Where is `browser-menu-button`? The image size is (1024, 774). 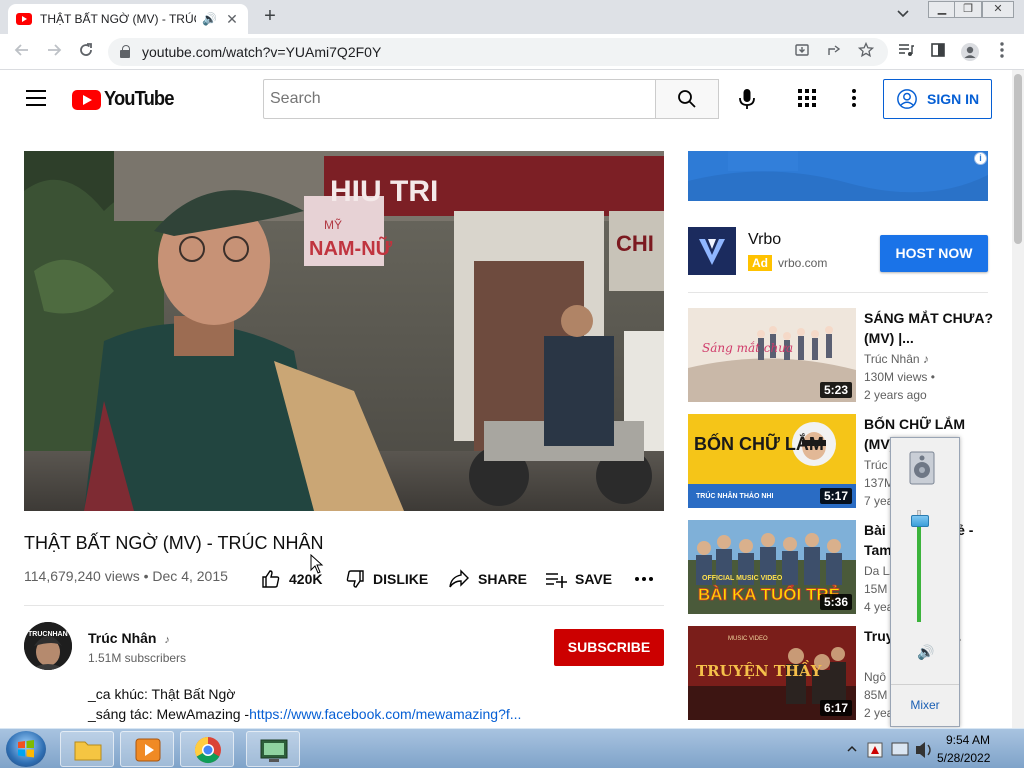 browser-menu-button is located at coordinates (1002, 52).